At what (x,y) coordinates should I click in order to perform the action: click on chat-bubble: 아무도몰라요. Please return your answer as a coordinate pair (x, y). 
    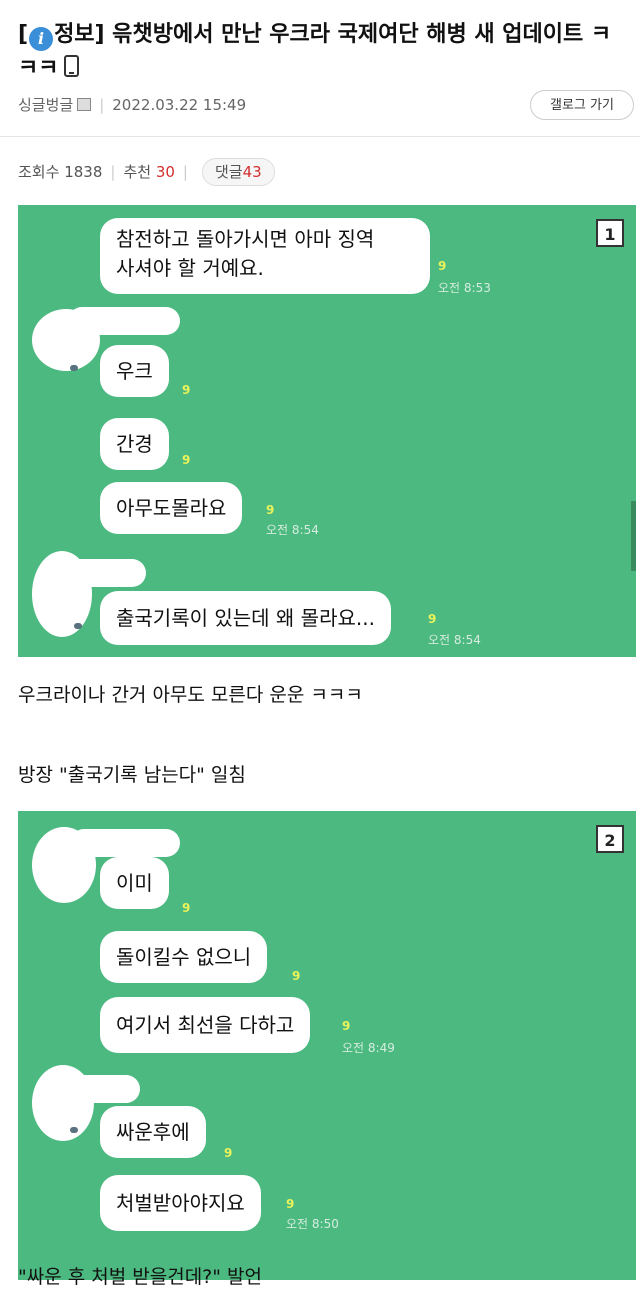
    Looking at the image, I should click on (171, 508).